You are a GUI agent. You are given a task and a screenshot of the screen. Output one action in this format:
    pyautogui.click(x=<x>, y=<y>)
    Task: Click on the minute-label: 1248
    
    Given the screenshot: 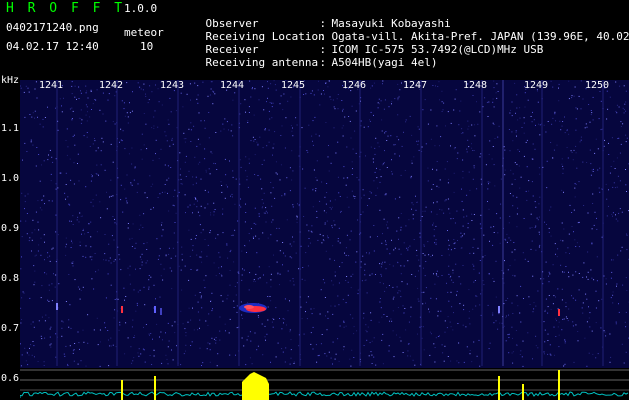 What is the action you would take?
    pyautogui.click(x=475, y=85)
    